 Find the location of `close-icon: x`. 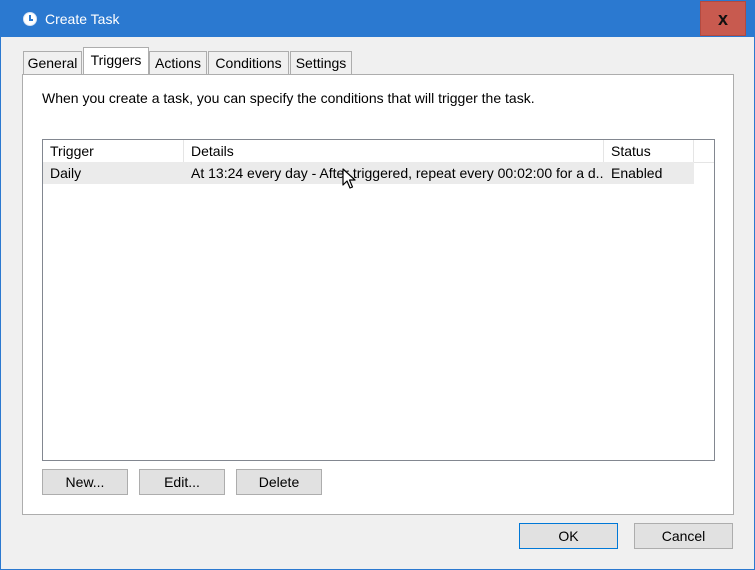

close-icon: x is located at coordinates (722, 19).